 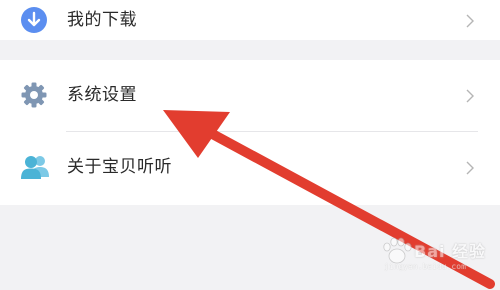 I want to click on menu-item-label: 我的下载, so click(x=102, y=20).